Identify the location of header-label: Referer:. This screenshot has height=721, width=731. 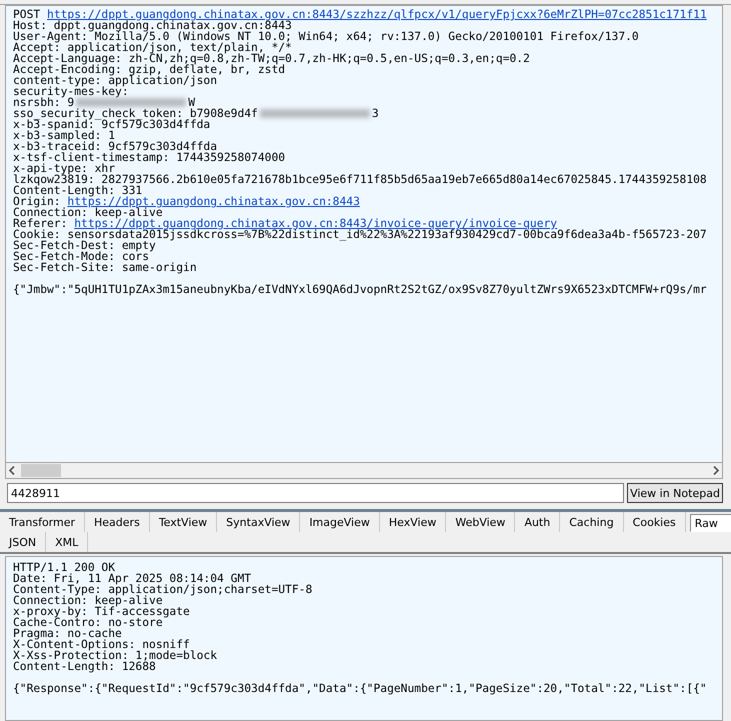
(40, 223).